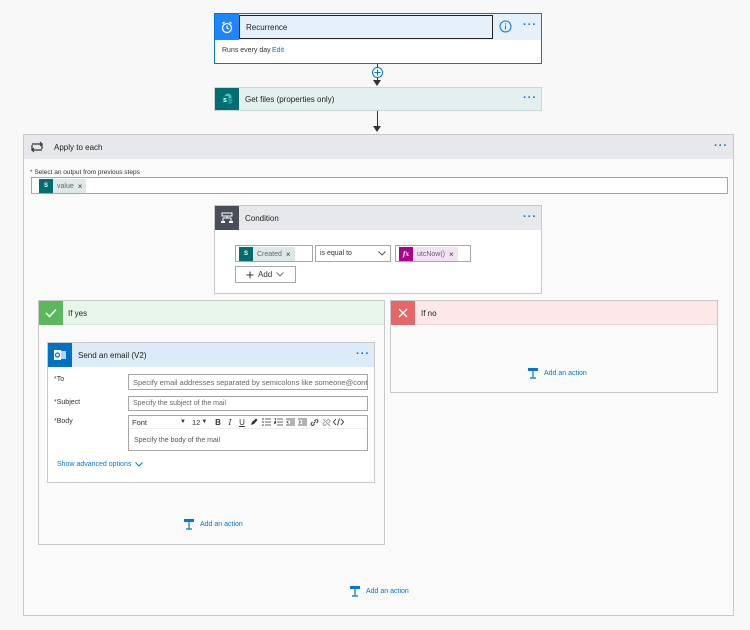 This screenshot has height=630, width=750. I want to click on sharepoint-icon: S, so click(227, 98).